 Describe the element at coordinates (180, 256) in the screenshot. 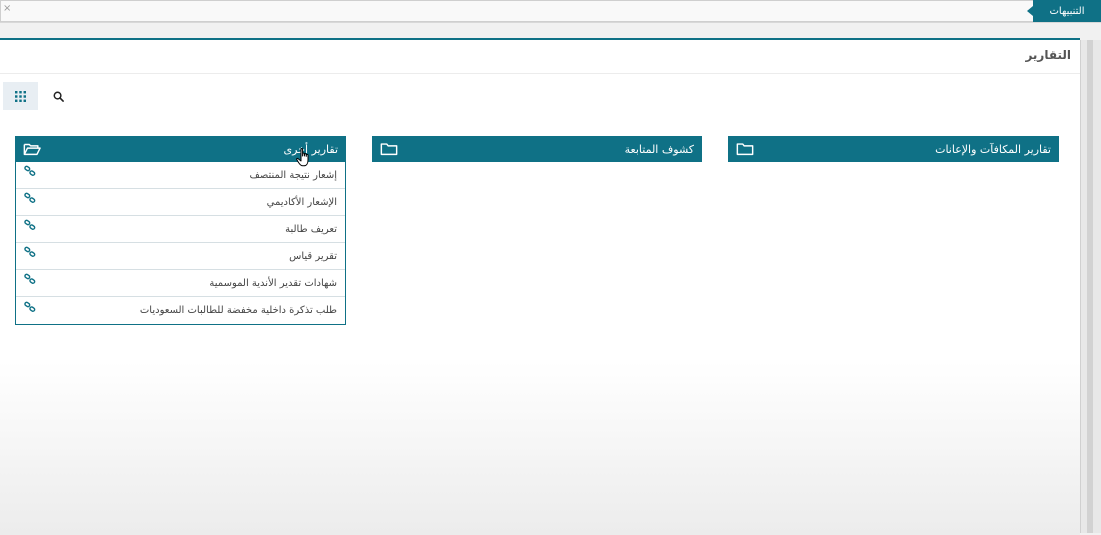

I see `report-item-qiyas: تقرير قياس` at that location.